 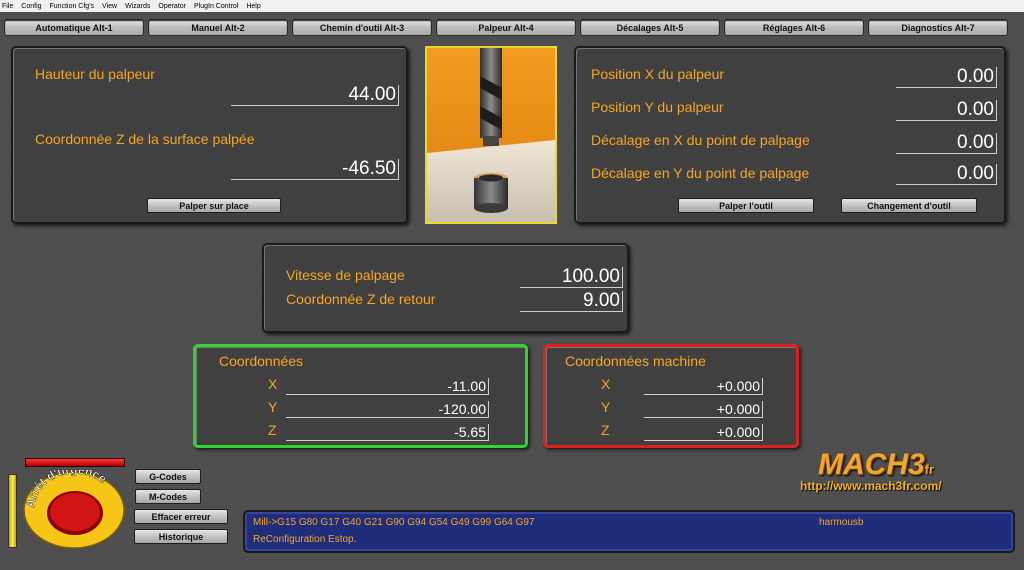 I want to click on profile-user: harmousb, so click(x=841, y=522).